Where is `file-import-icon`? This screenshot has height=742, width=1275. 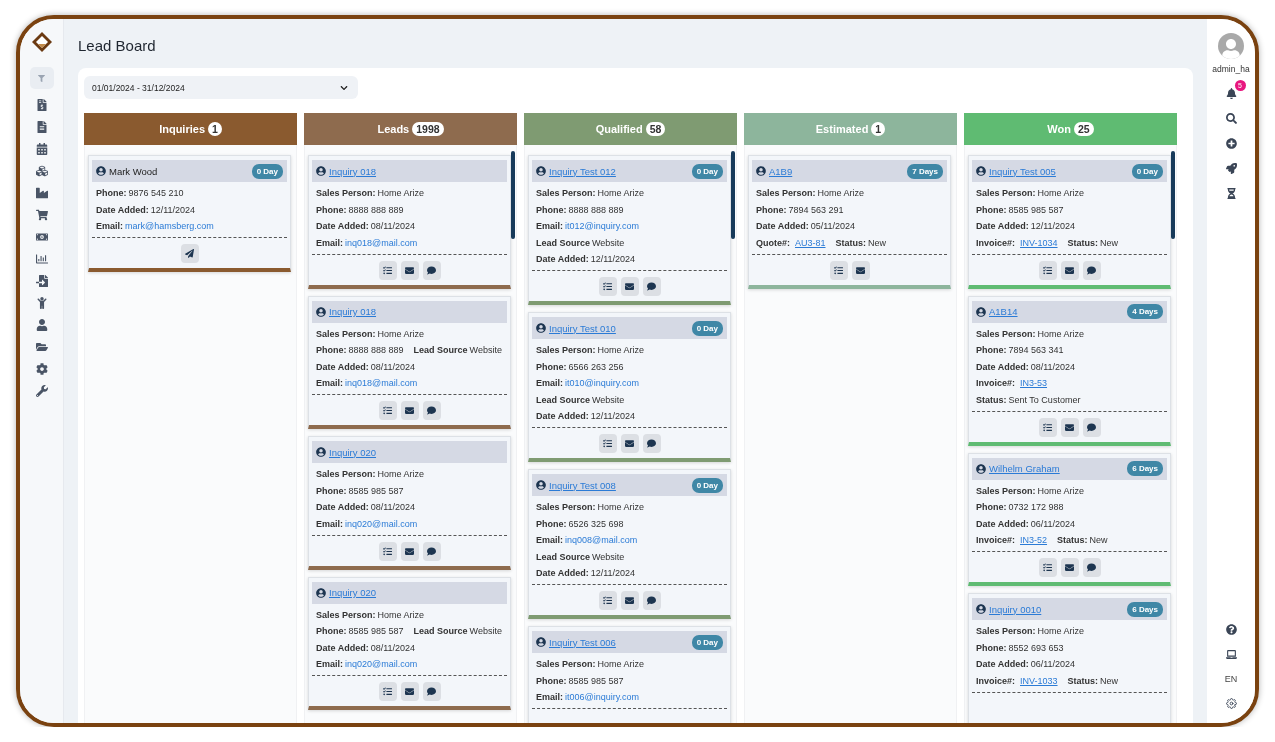
file-import-icon is located at coordinates (41, 281).